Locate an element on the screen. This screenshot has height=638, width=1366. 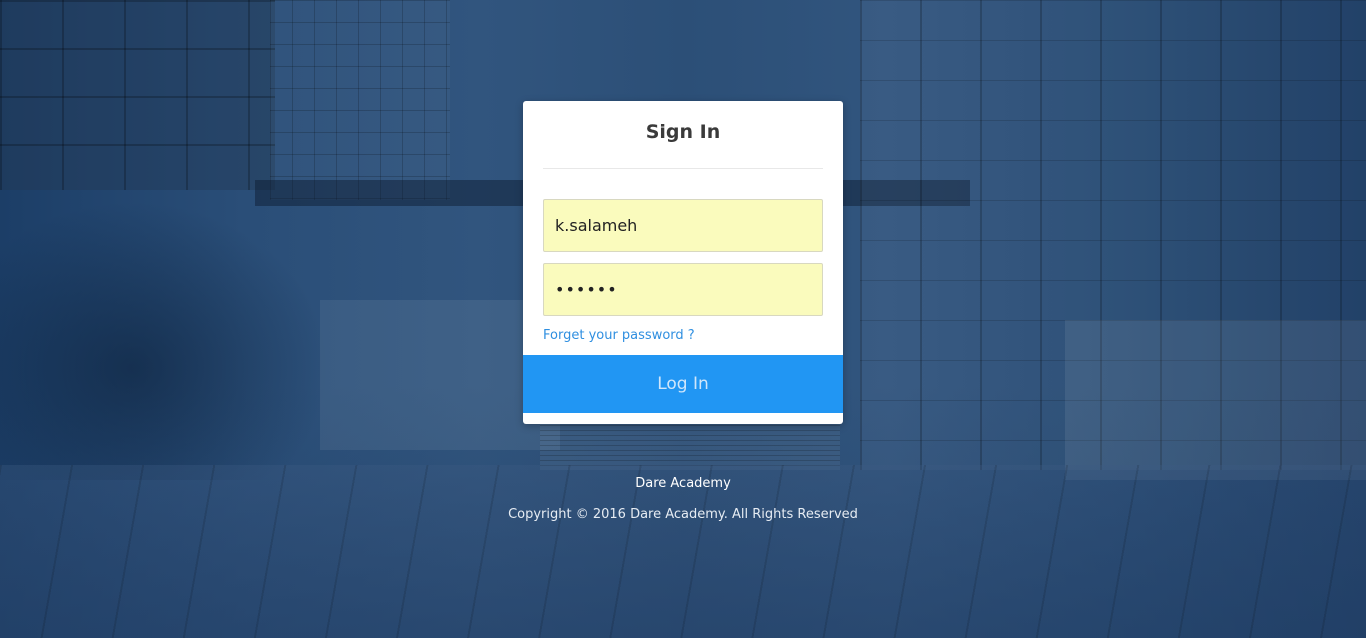
building-right-lower is located at coordinates (1215, 400).